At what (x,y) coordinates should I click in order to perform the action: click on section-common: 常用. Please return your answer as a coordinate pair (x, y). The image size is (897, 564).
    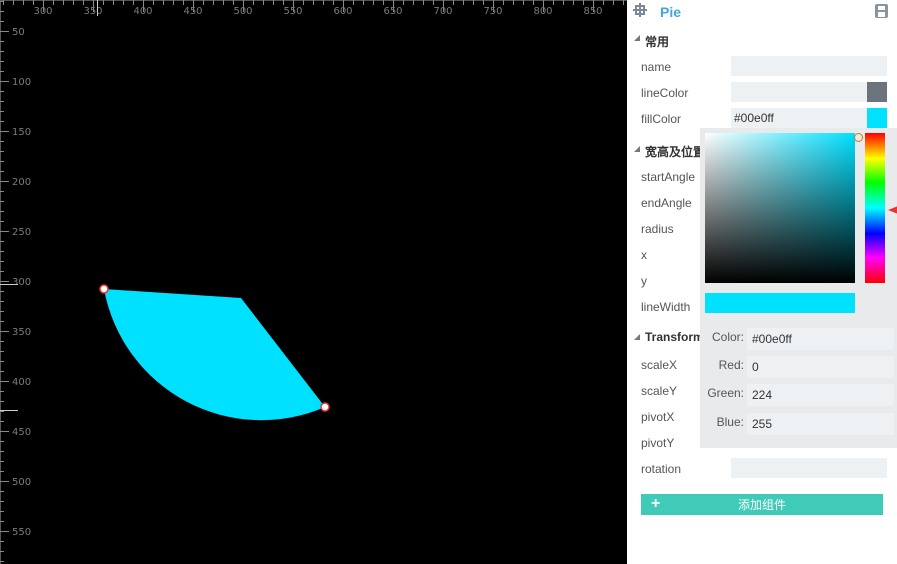
    Looking at the image, I should click on (657, 41).